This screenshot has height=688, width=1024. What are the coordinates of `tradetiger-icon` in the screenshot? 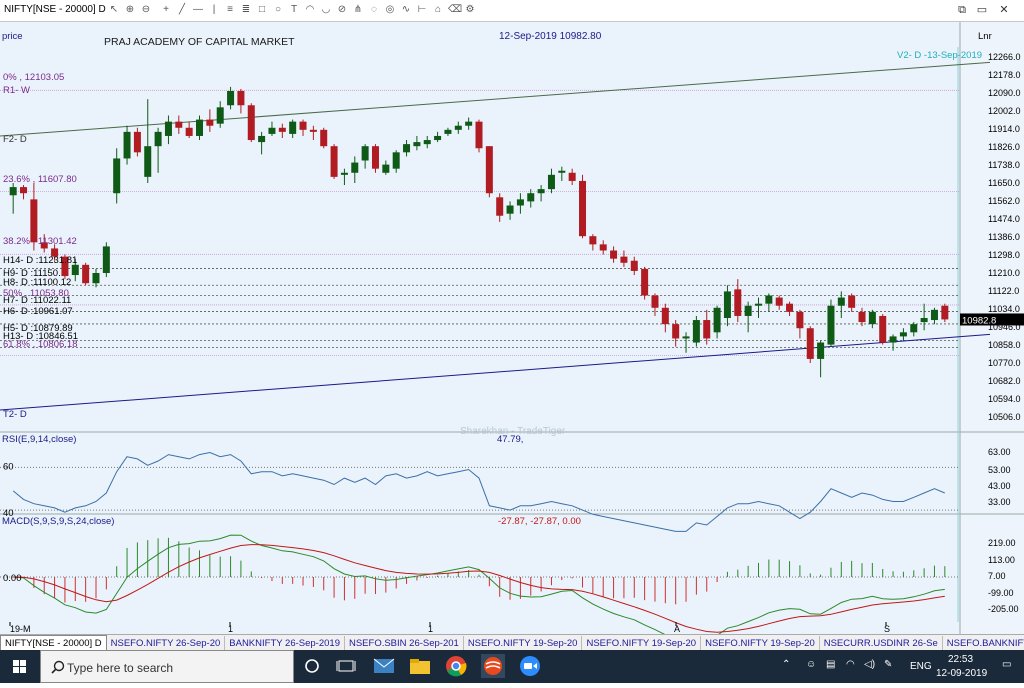 It's located at (493, 666).